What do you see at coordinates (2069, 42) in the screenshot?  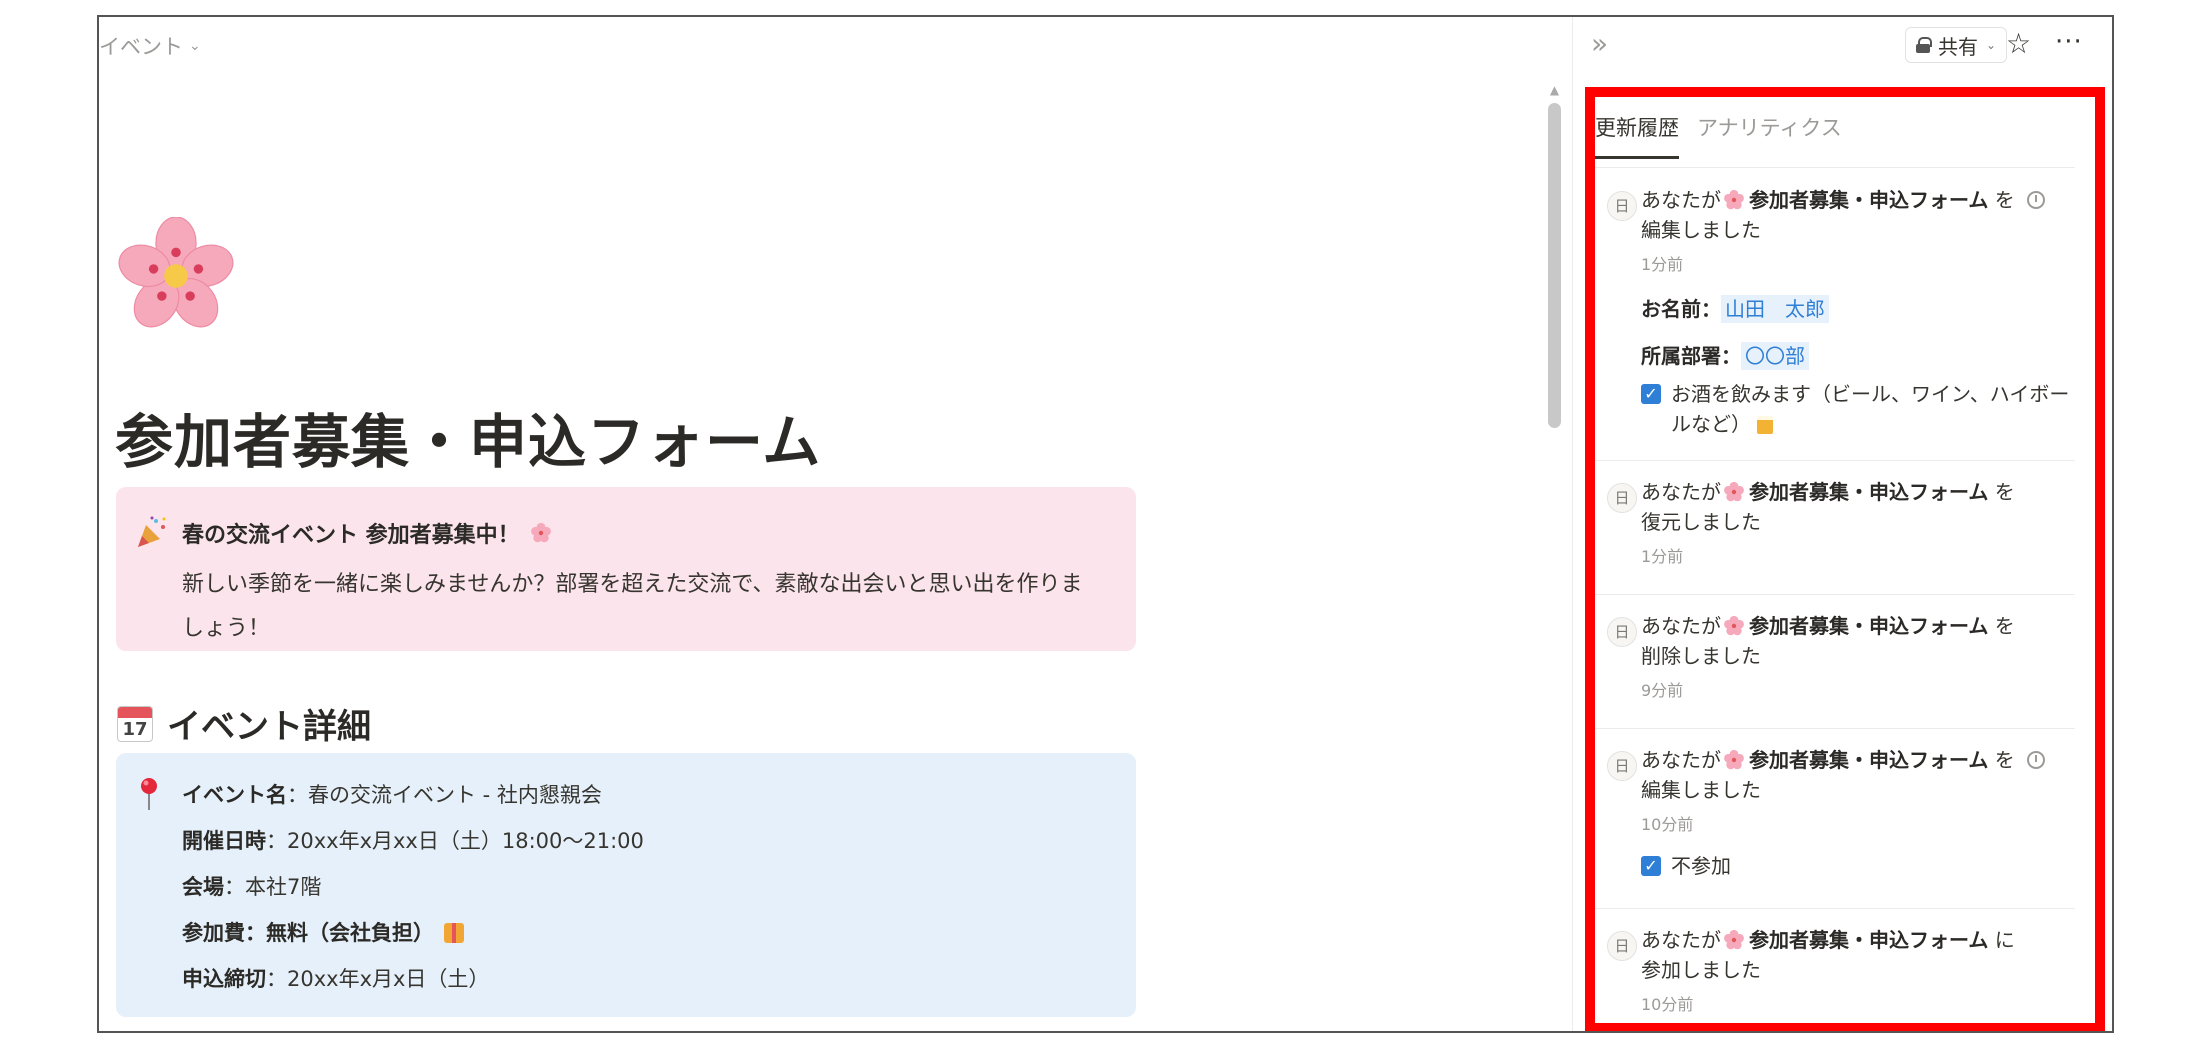 I see `more-options-icon: ···` at bounding box center [2069, 42].